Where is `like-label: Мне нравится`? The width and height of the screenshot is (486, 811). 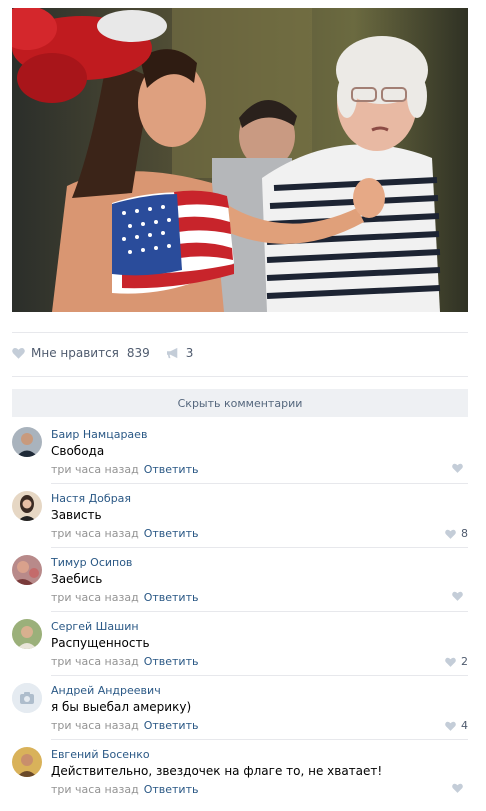 like-label: Мне нравится is located at coordinates (75, 353).